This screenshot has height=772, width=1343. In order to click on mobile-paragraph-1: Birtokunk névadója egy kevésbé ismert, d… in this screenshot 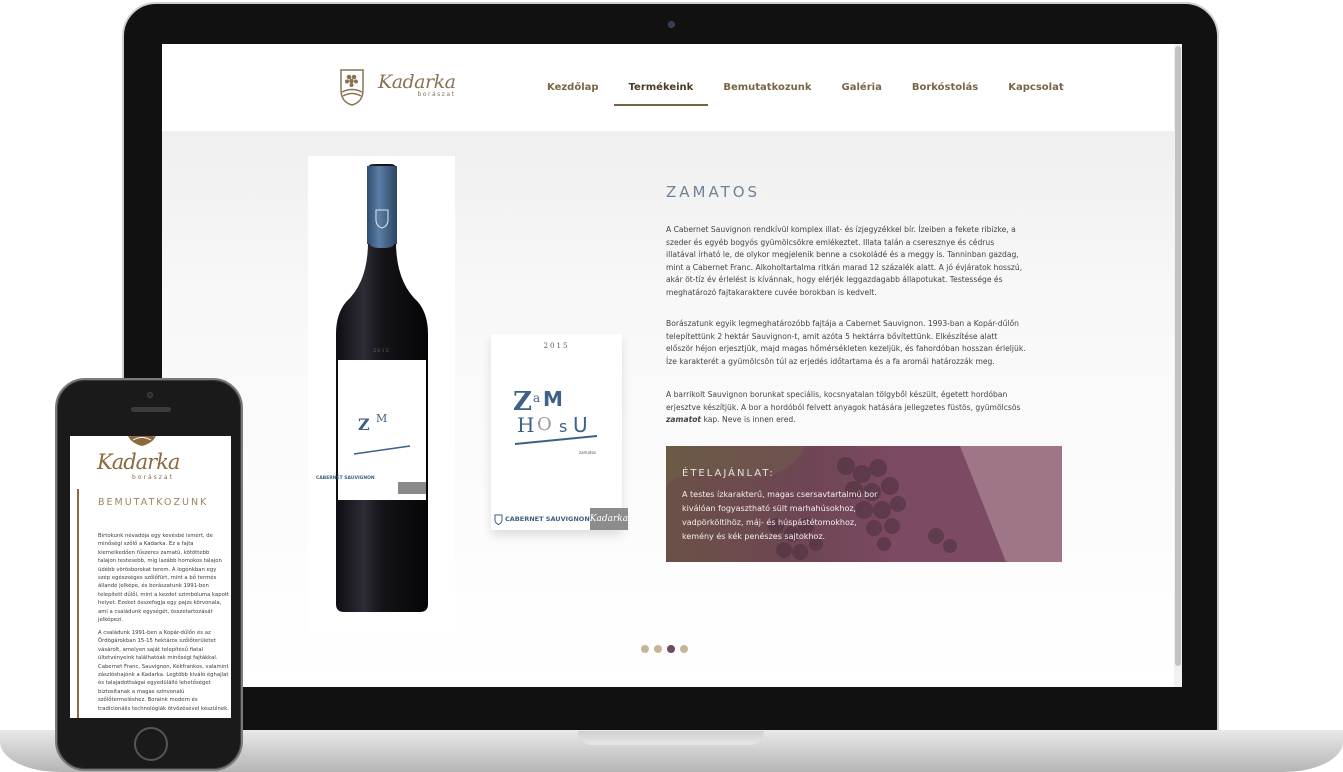, I will do `click(163, 578)`.